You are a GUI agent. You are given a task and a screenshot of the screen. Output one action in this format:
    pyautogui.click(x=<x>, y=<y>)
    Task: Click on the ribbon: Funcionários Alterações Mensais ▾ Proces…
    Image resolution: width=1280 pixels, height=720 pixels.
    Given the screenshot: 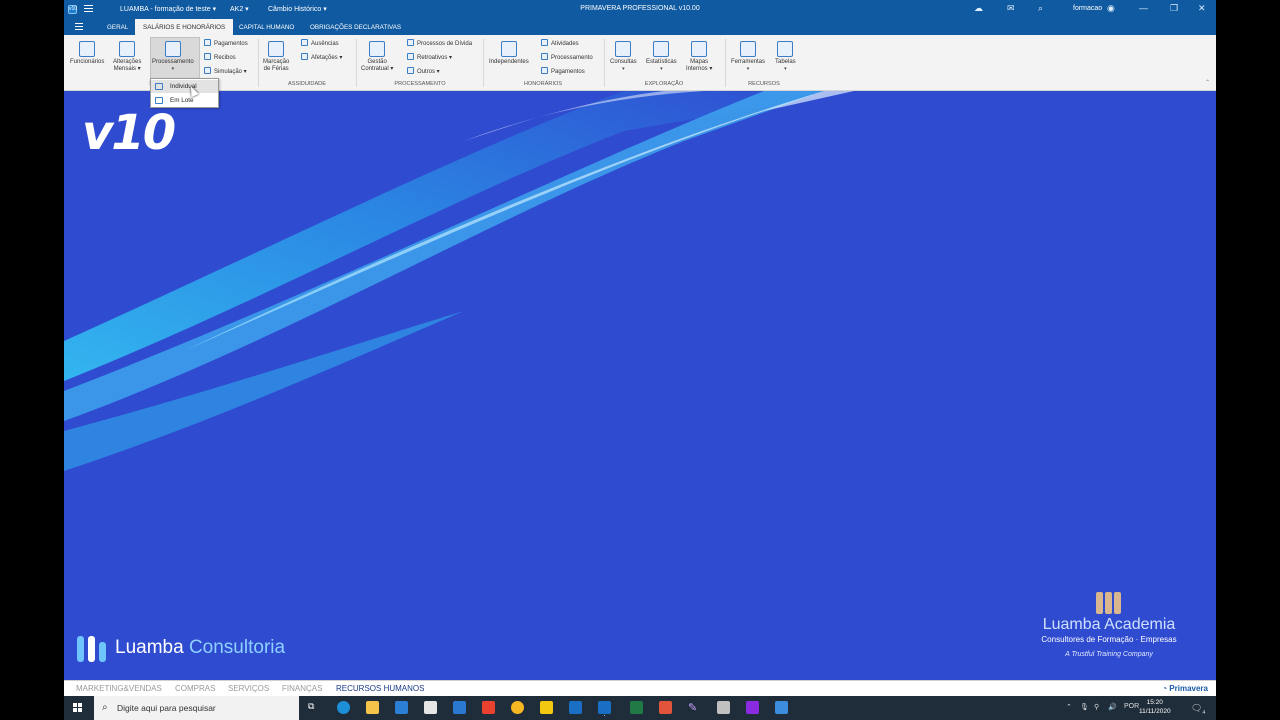 What is the action you would take?
    pyautogui.click(x=640, y=63)
    